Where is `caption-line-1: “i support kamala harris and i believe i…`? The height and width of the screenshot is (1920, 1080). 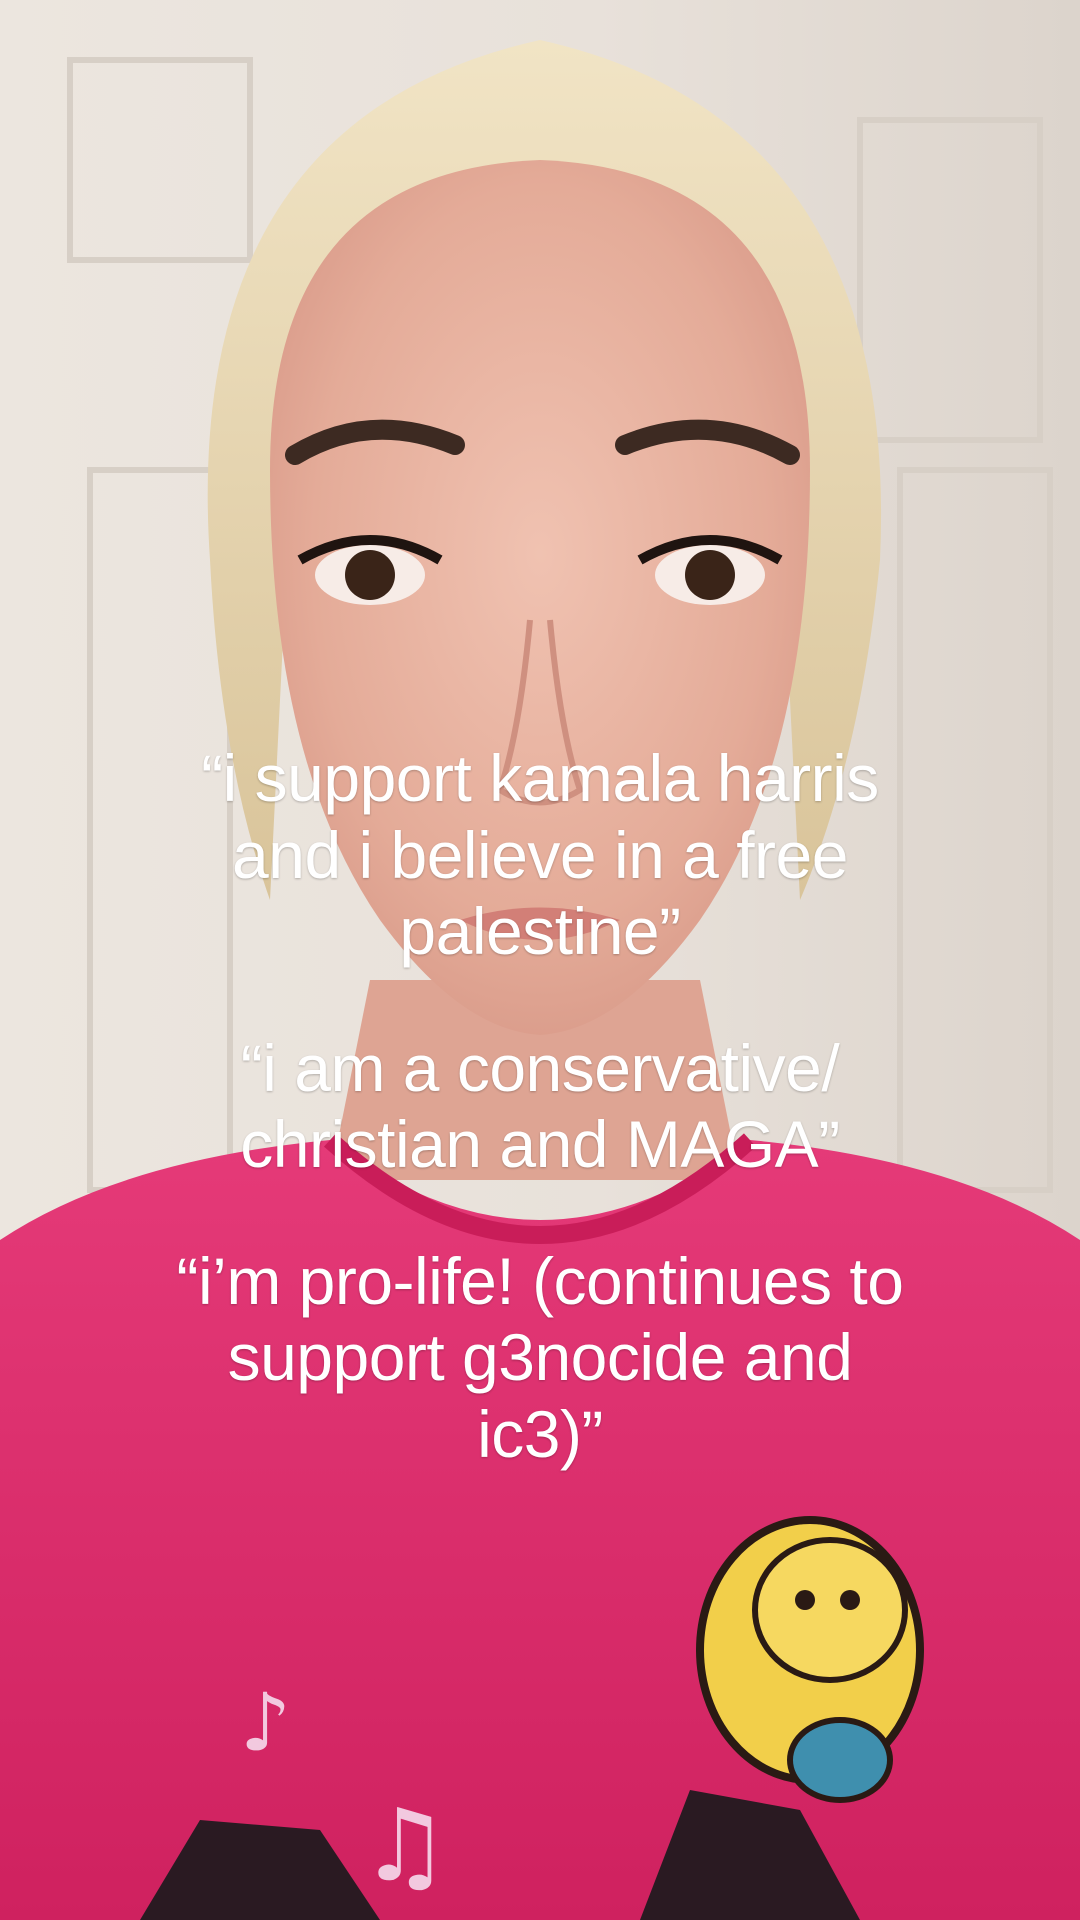
caption-line-1: “i support kamala harris and i believe i… is located at coordinates (540, 855).